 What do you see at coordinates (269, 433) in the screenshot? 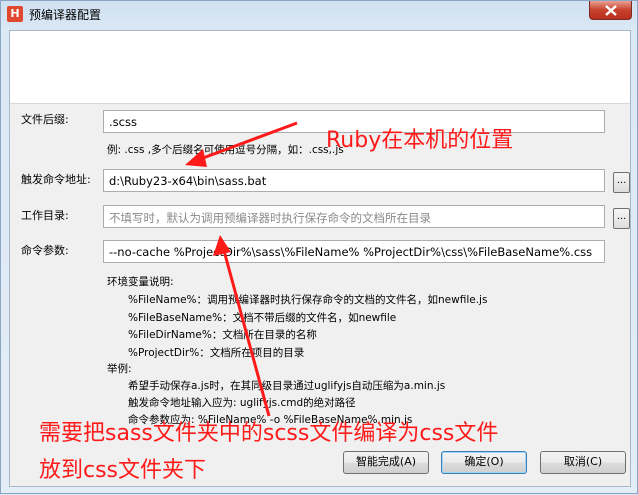
I see `annotation-compile-line1: 需要把sass文件夹中的scss文件编译为css文件` at bounding box center [269, 433].